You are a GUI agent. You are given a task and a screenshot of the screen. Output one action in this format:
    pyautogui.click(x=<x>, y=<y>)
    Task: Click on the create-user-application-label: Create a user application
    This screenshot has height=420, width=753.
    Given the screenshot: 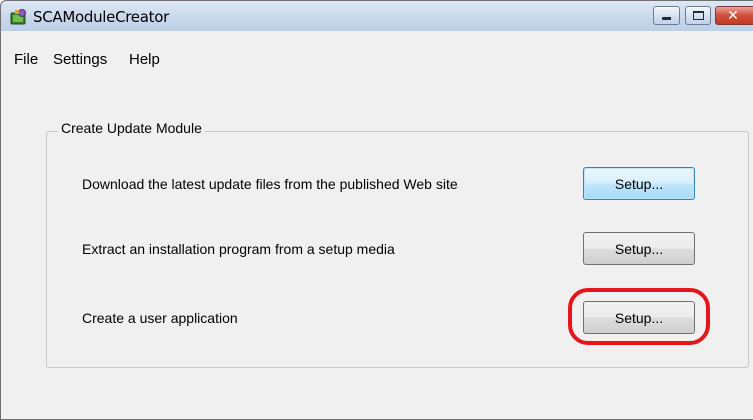 What is the action you would take?
    pyautogui.click(x=160, y=318)
    